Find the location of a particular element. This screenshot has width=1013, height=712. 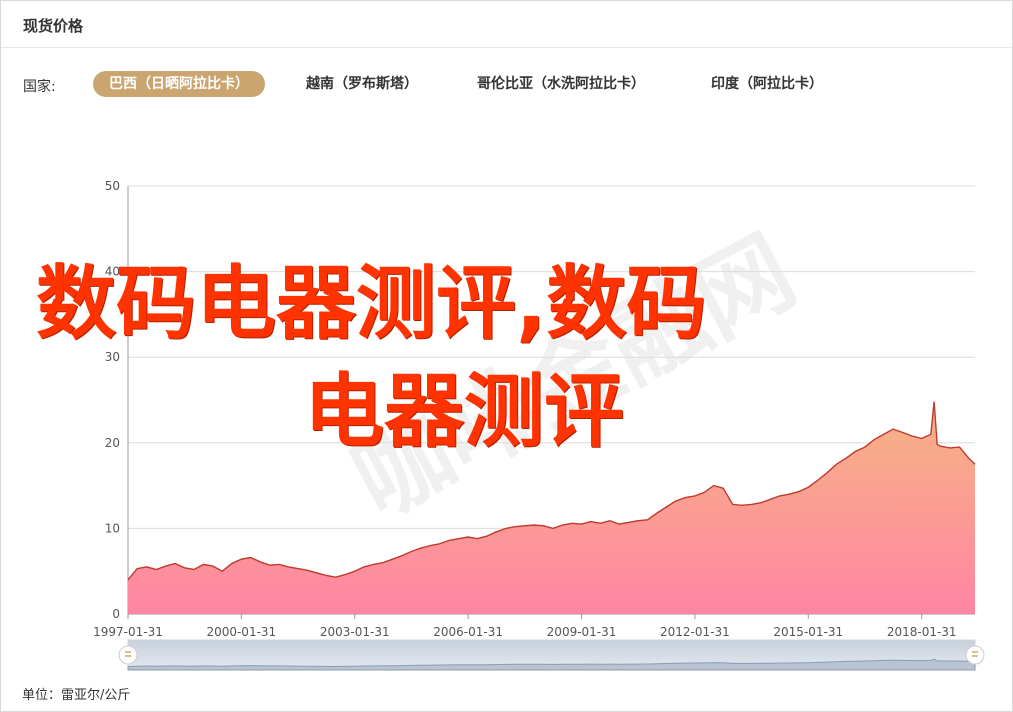

y-tick-label: 30 is located at coordinates (112, 357).